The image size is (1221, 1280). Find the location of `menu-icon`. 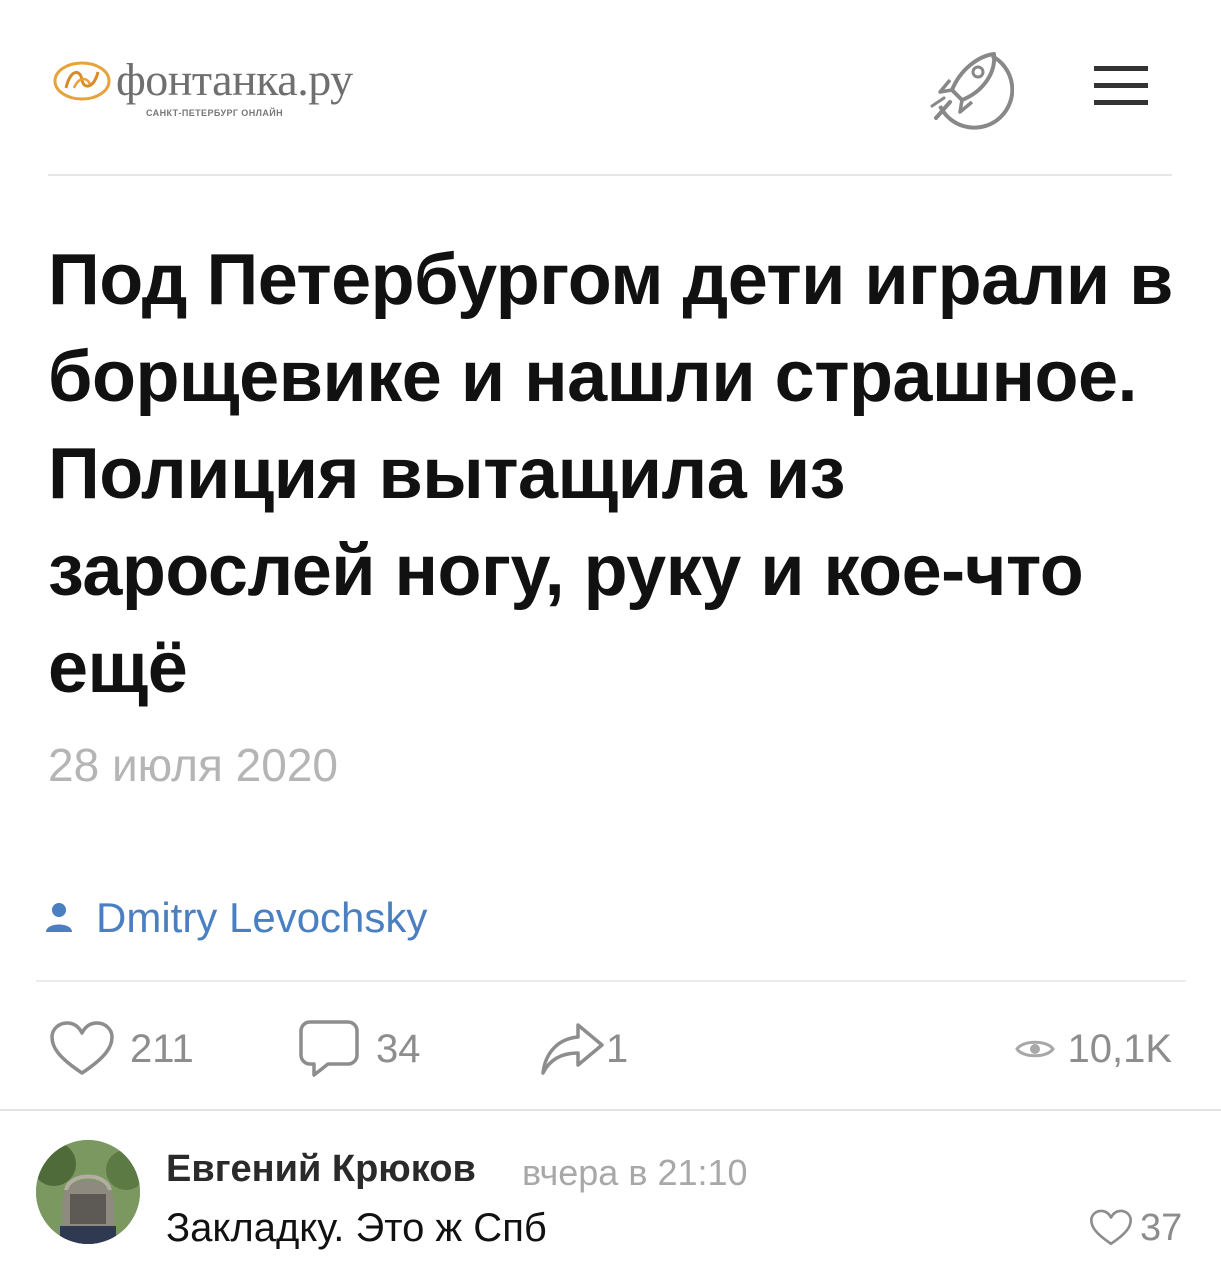

menu-icon is located at coordinates (1121, 68).